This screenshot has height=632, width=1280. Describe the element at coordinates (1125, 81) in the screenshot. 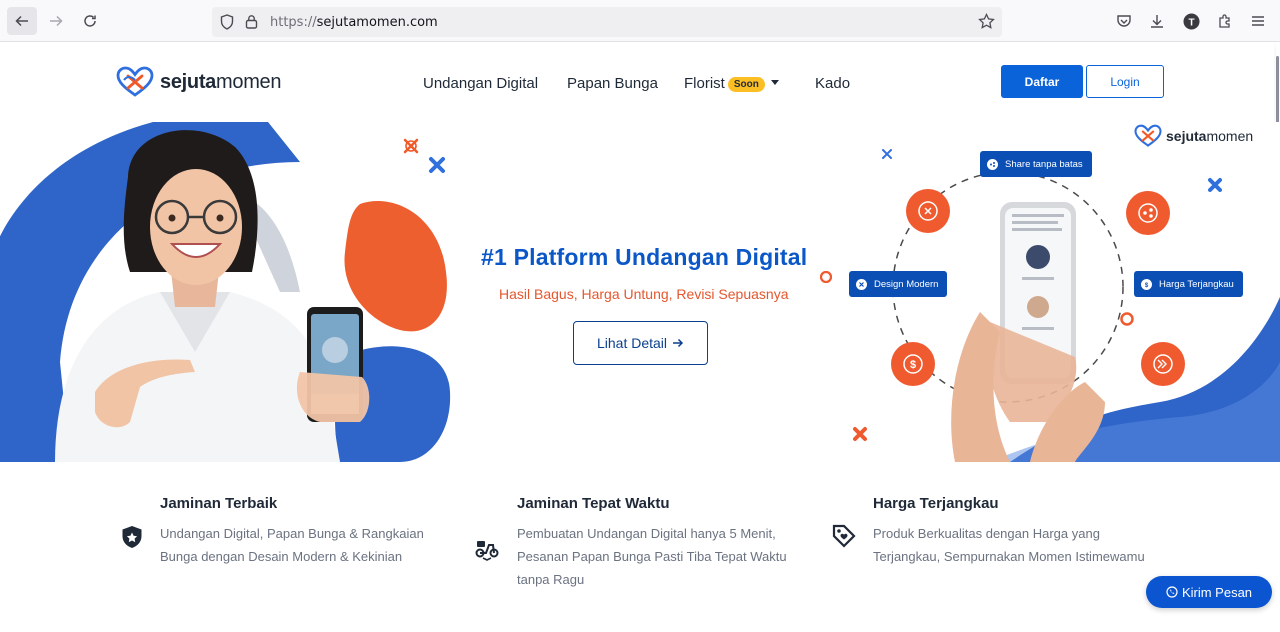

I see `login-button: Login` at that location.